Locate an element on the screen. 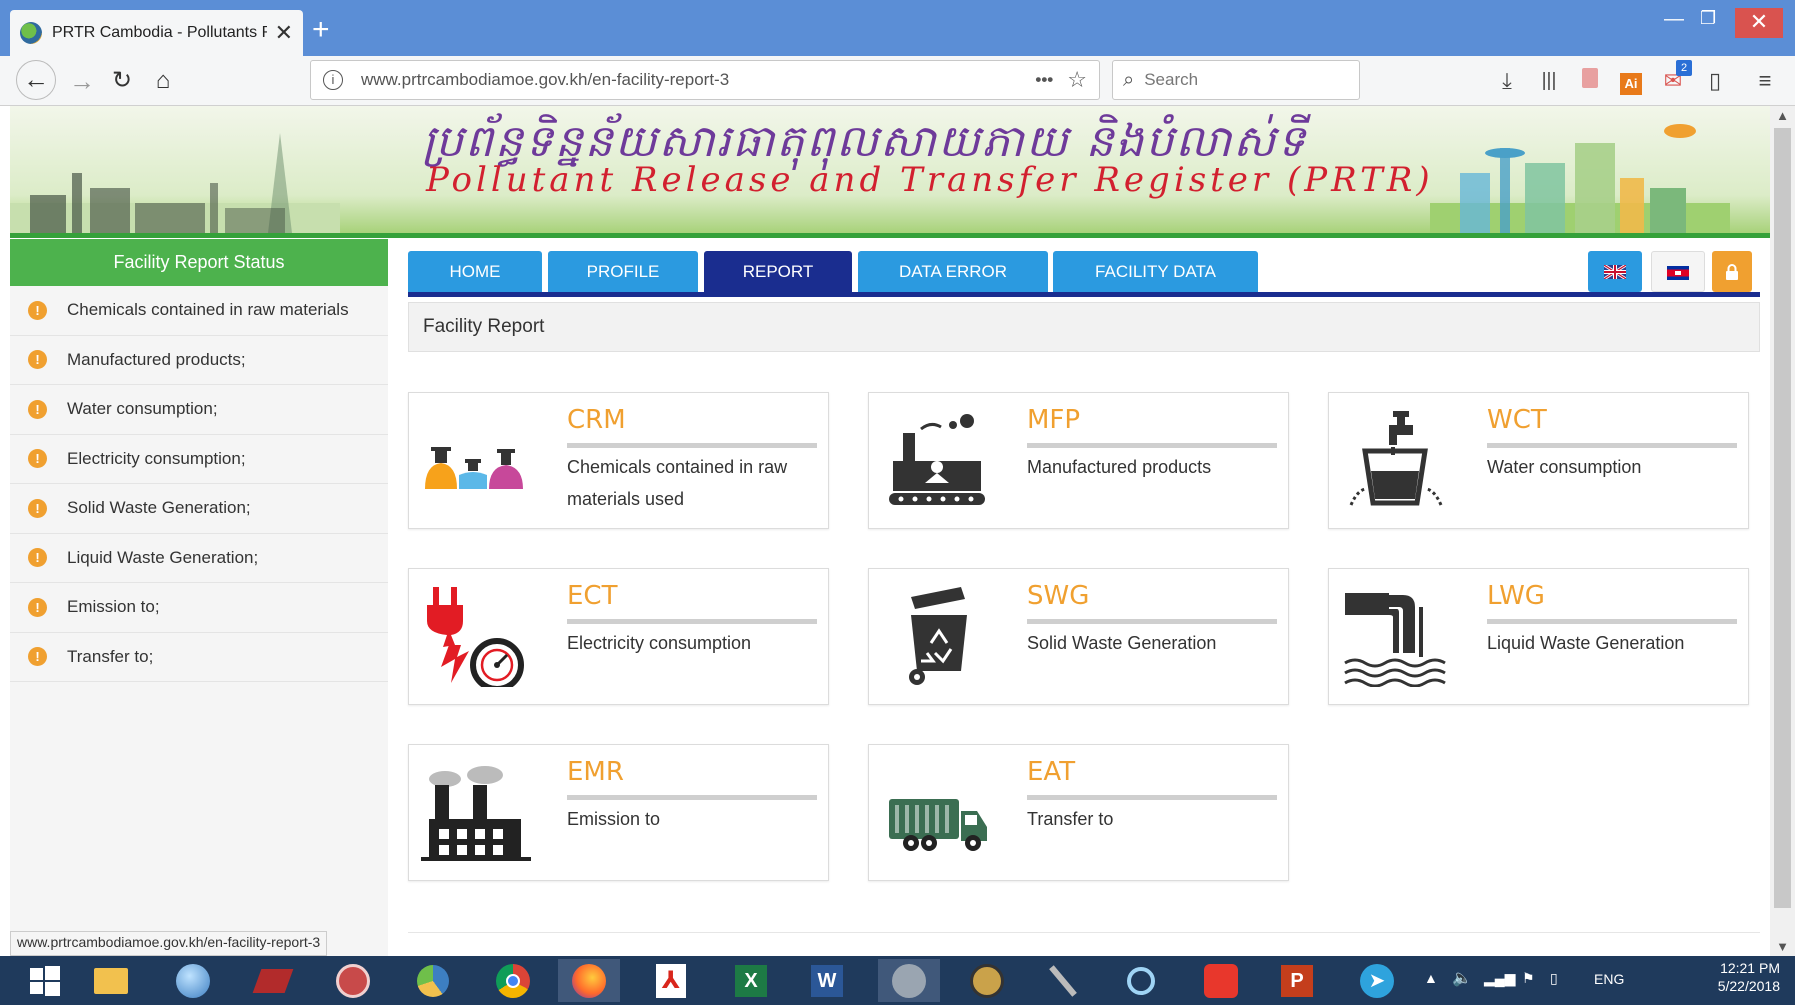 The width and height of the screenshot is (1795, 1005). reload-icon: ↻ is located at coordinates (122, 82).